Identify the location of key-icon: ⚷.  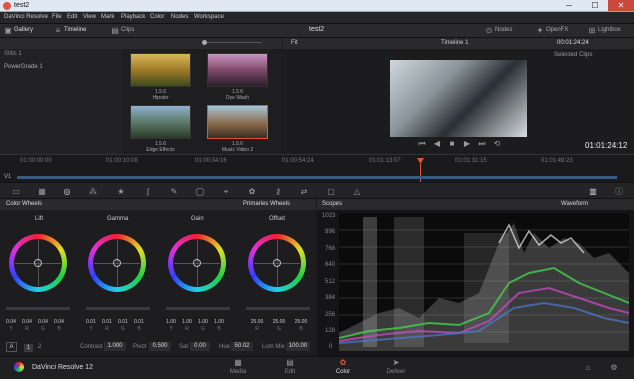
(278, 192).